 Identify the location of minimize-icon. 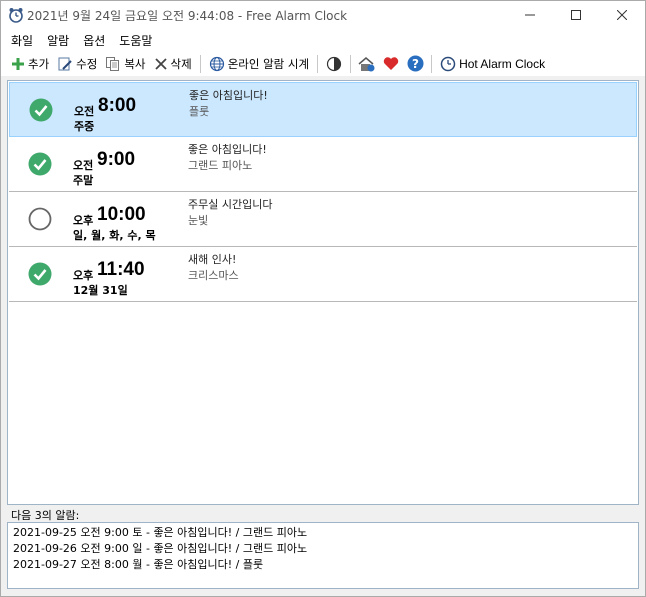
(530, 15).